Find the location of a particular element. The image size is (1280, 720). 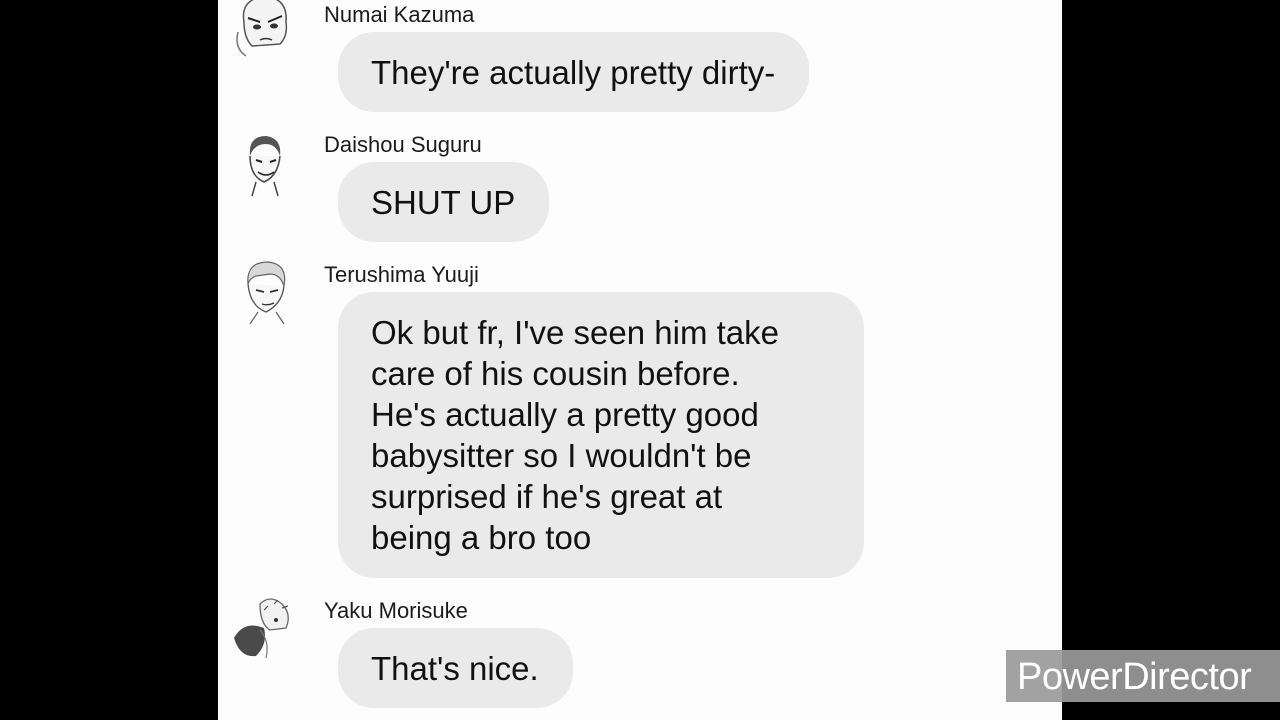

message-bubble: They're actually pretty dirty- is located at coordinates (574, 72).